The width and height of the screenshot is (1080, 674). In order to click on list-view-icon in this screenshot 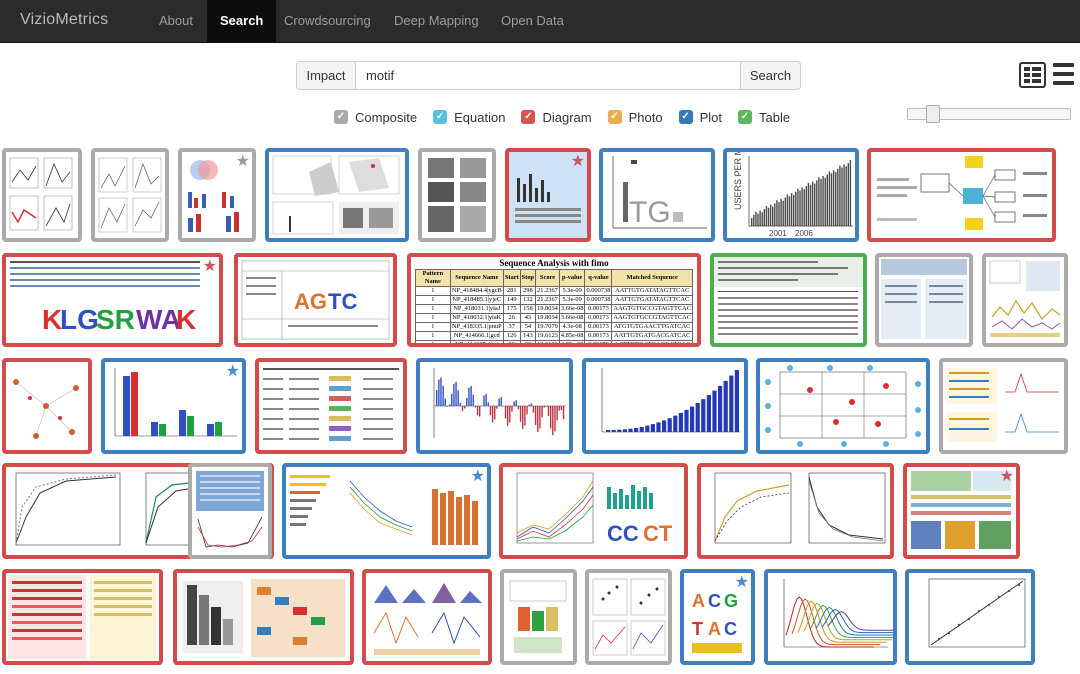, I will do `click(1063, 74)`.